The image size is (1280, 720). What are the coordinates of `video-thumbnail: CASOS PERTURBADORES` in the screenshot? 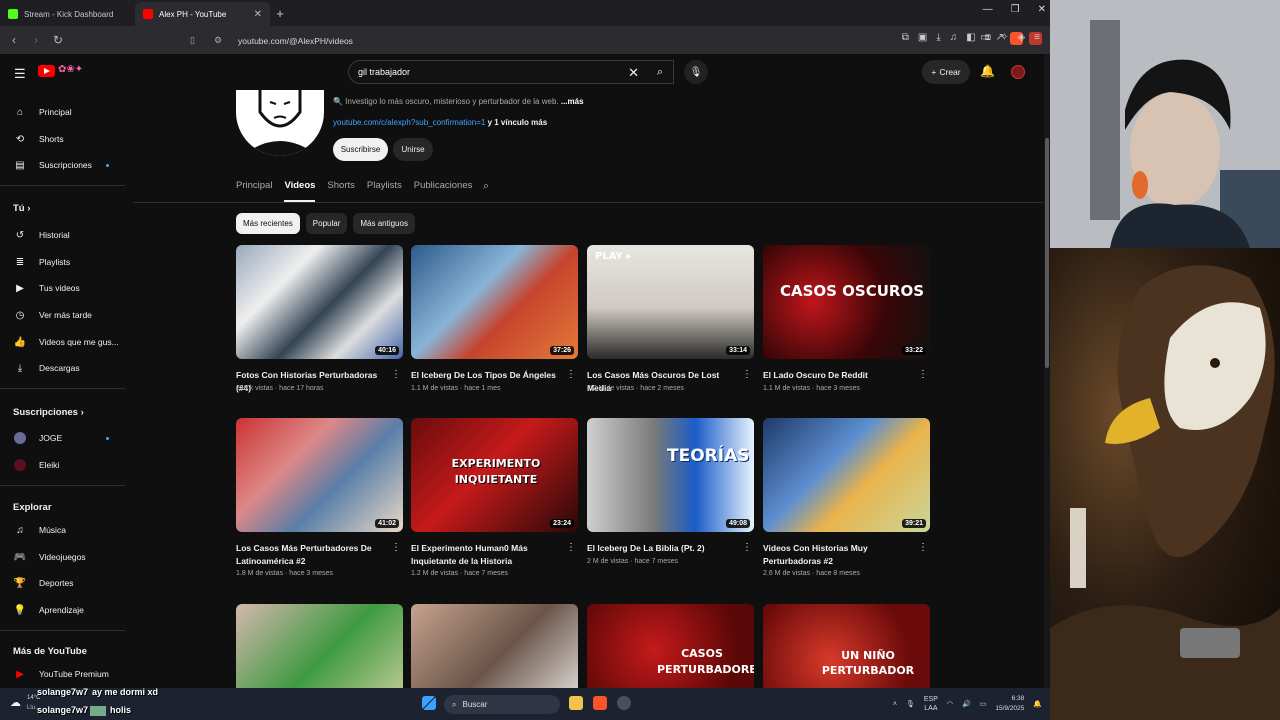 It's located at (670, 646).